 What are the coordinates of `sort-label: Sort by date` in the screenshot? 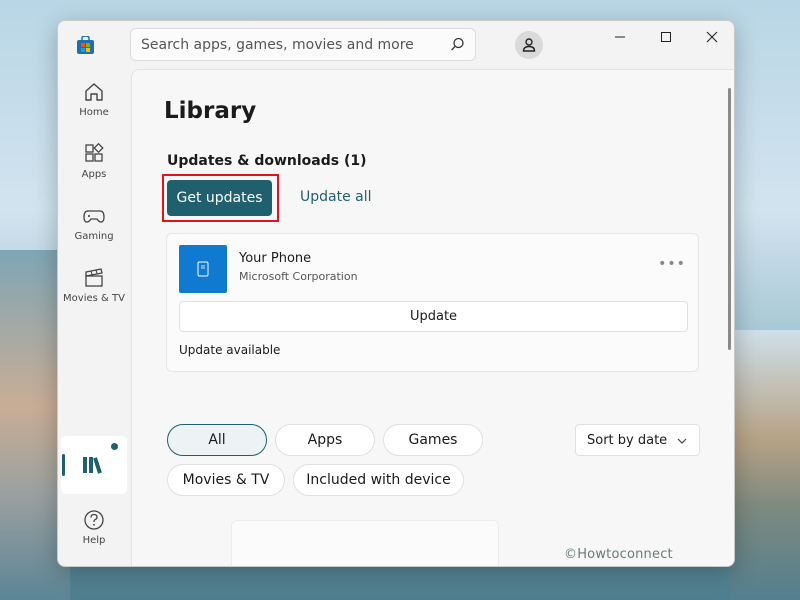 It's located at (627, 440).